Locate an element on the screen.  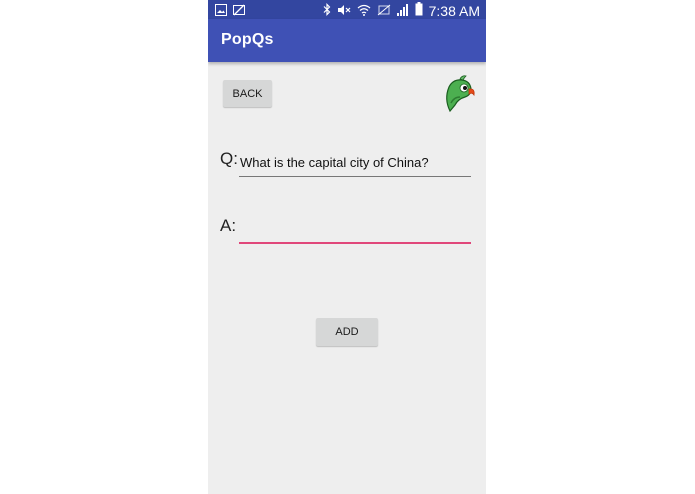
app-title: PopQs is located at coordinates (247, 39).